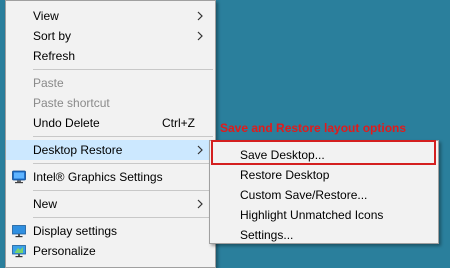  Describe the element at coordinates (110, 251) in the screenshot. I see `menu-item-personalize: Personalize` at that location.